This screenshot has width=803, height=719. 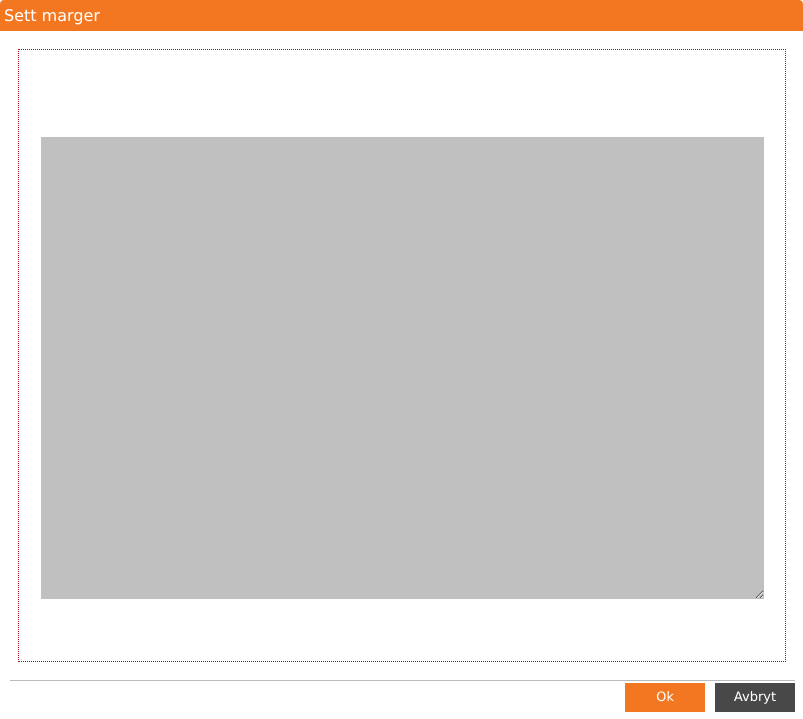 I want to click on window-title: Sett marger, so click(x=51, y=15).